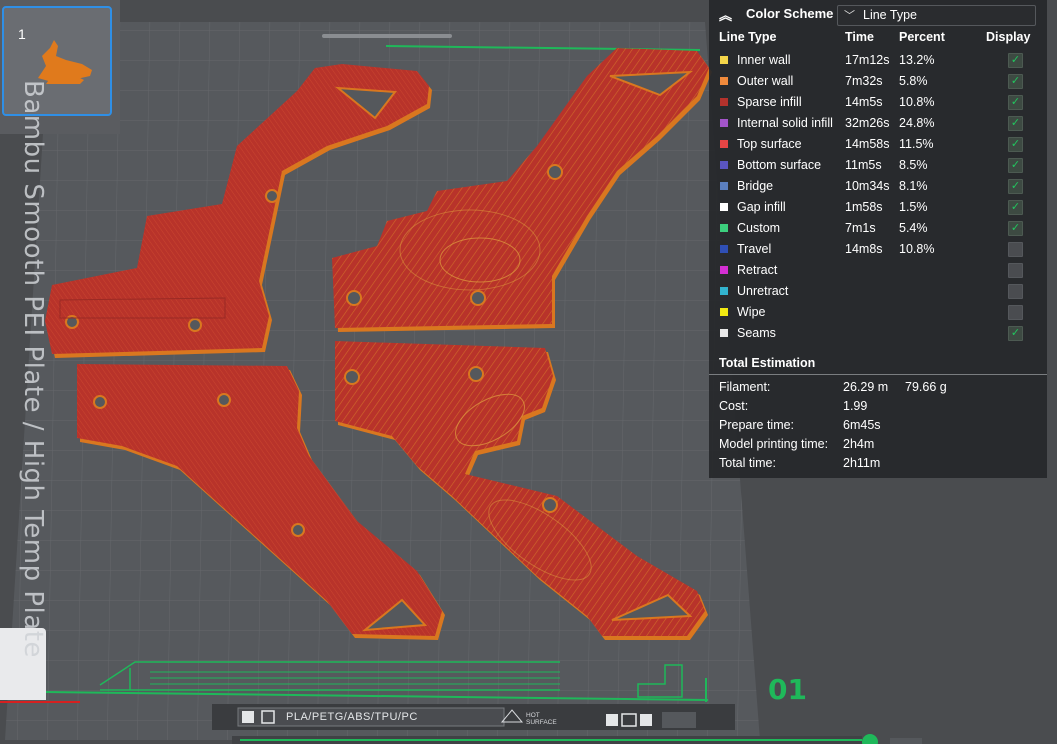  I want to click on line-type-row: Seams ✓, so click(878, 333).